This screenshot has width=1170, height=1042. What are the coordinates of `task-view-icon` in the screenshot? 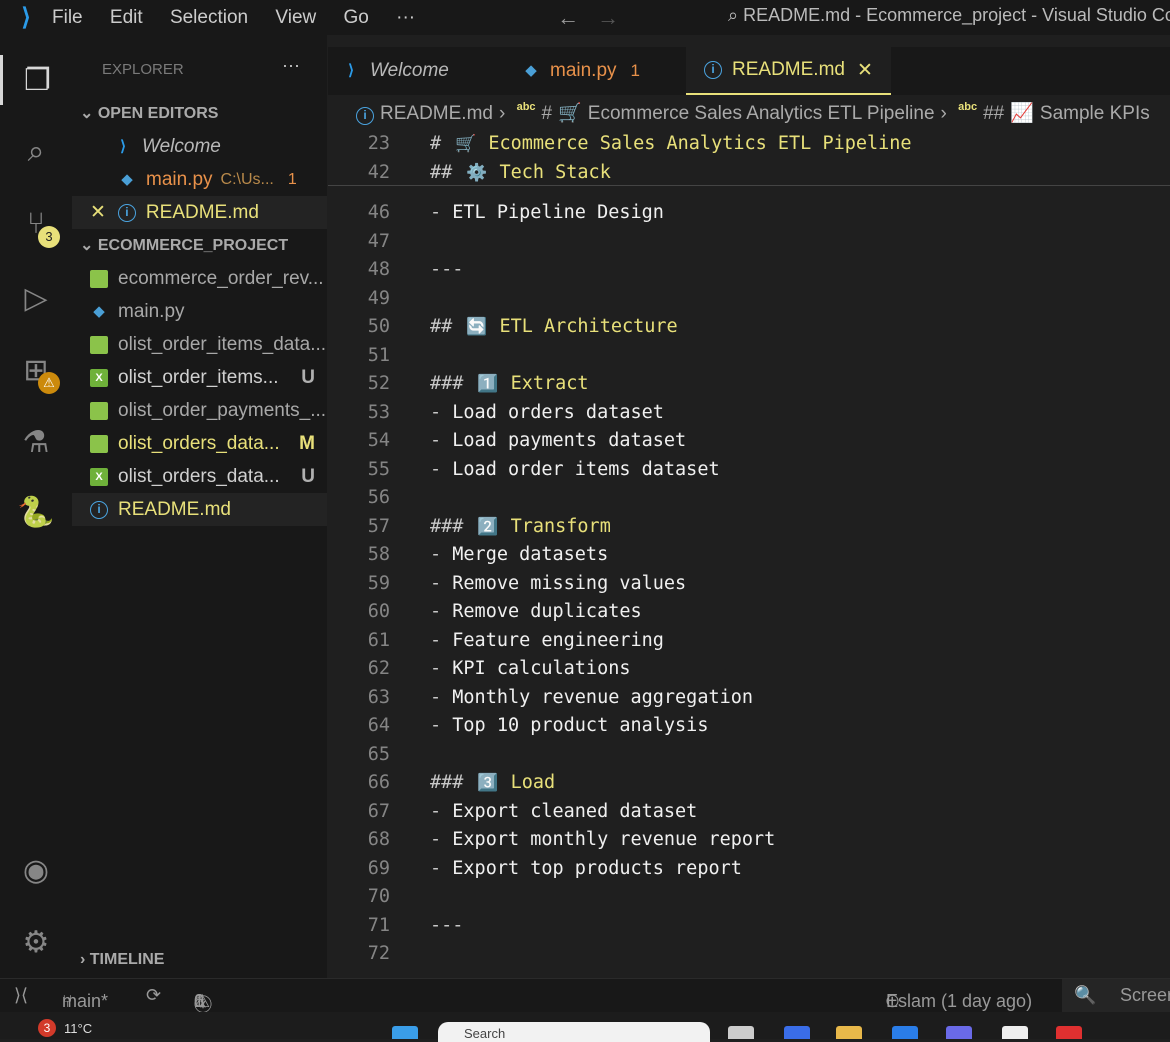 It's located at (741, 1032).